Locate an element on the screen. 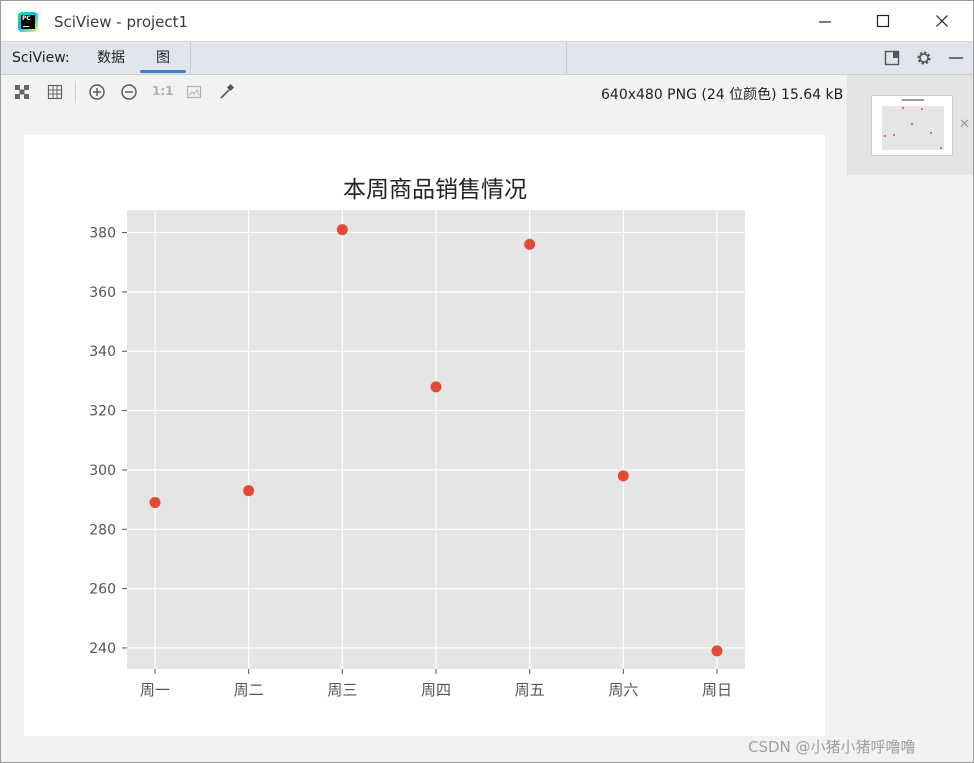 The height and width of the screenshot is (763, 974). x-tick-label: 周五 is located at coordinates (530, 690).